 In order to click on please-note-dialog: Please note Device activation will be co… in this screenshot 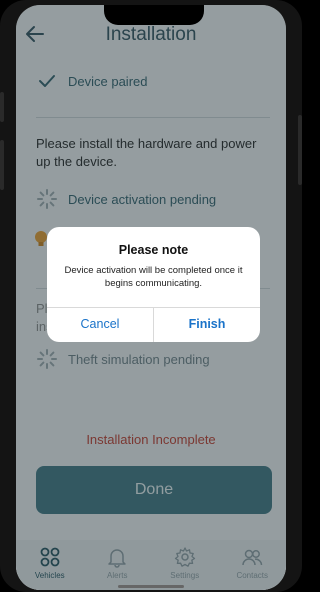, I will do `click(153, 284)`.